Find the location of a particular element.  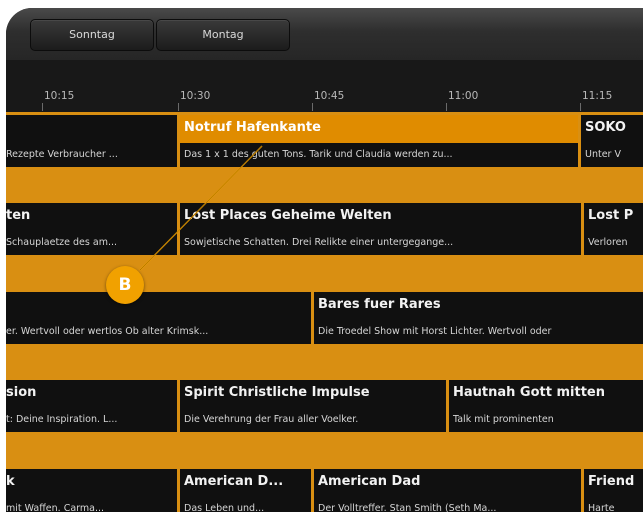

callout-leader-line is located at coordinates (201, 208).